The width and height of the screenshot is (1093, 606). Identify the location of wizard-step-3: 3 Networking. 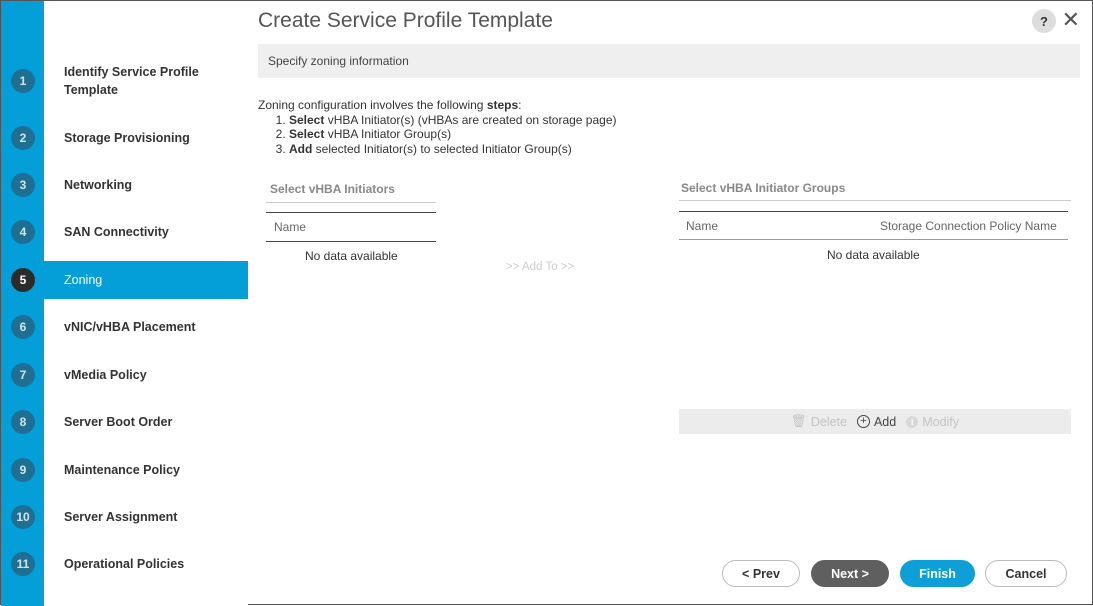
(124, 185).